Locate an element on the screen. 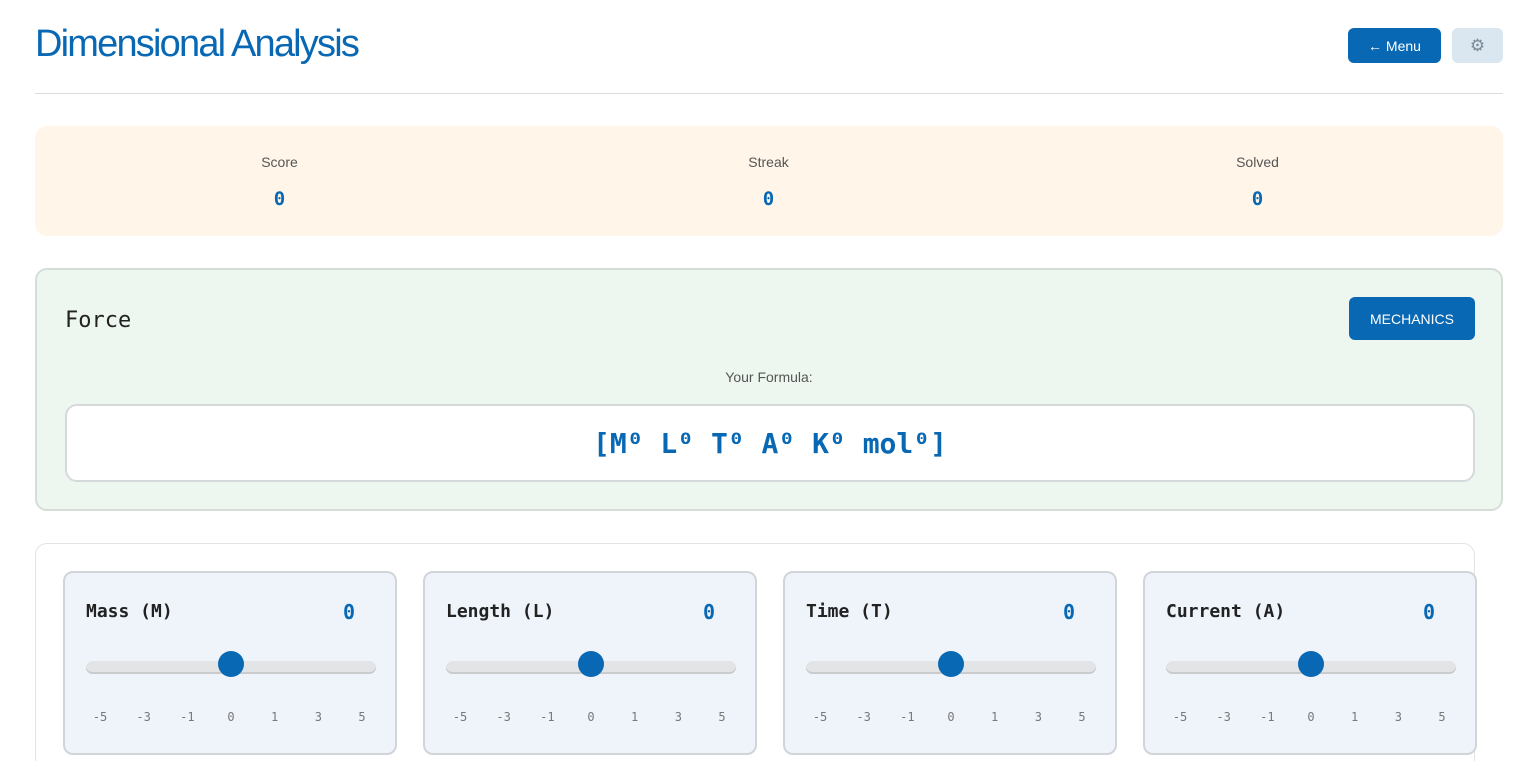  dimension-name: Length (L) is located at coordinates (500, 611).